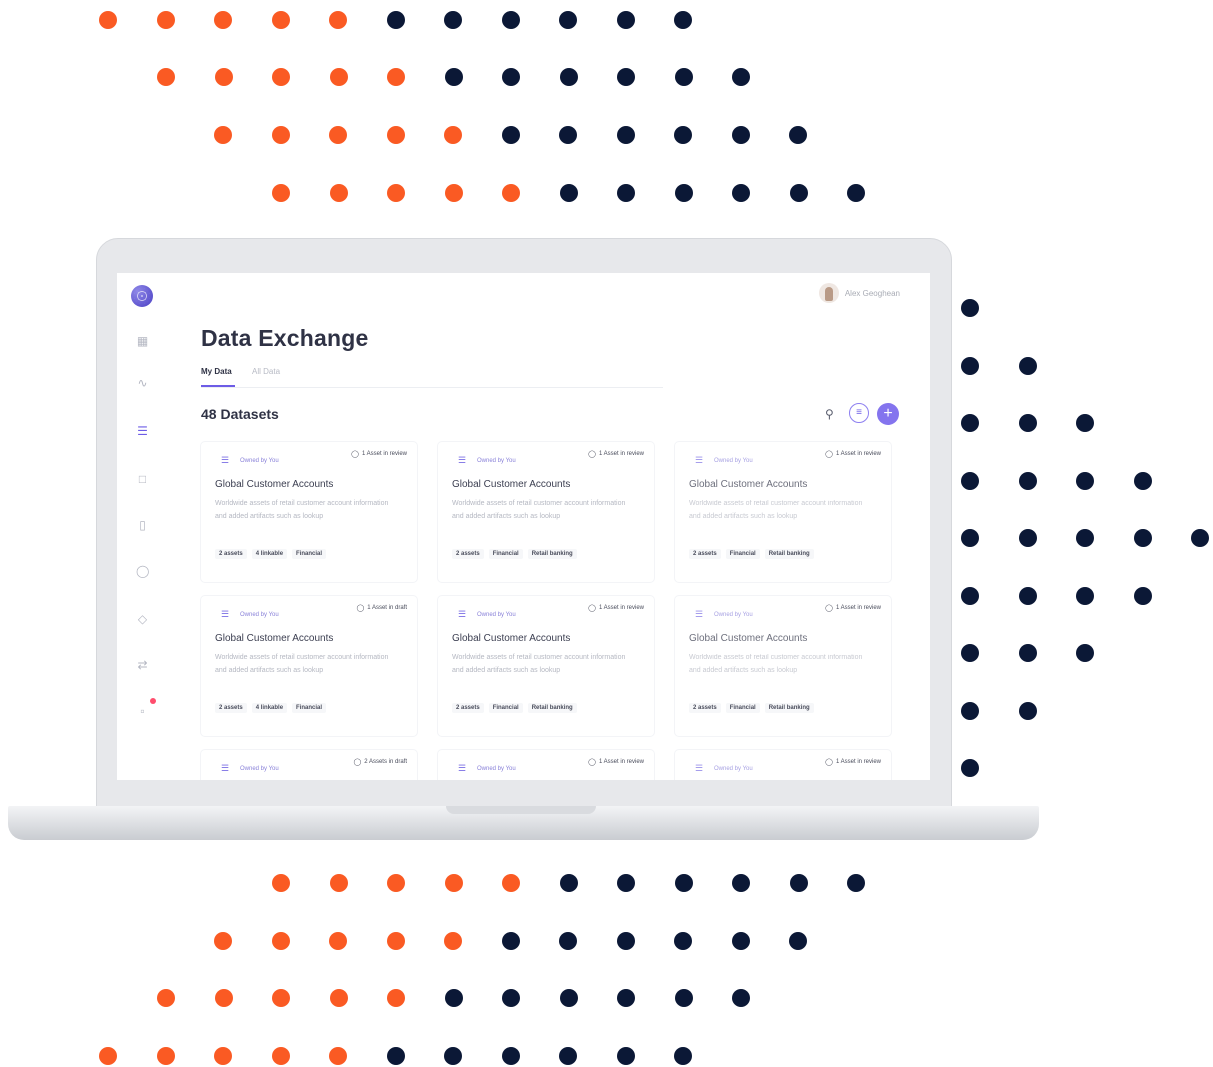 This screenshot has width=1213, height=1067. Describe the element at coordinates (142, 619) in the screenshot. I see `tag-icon: ◇` at that location.